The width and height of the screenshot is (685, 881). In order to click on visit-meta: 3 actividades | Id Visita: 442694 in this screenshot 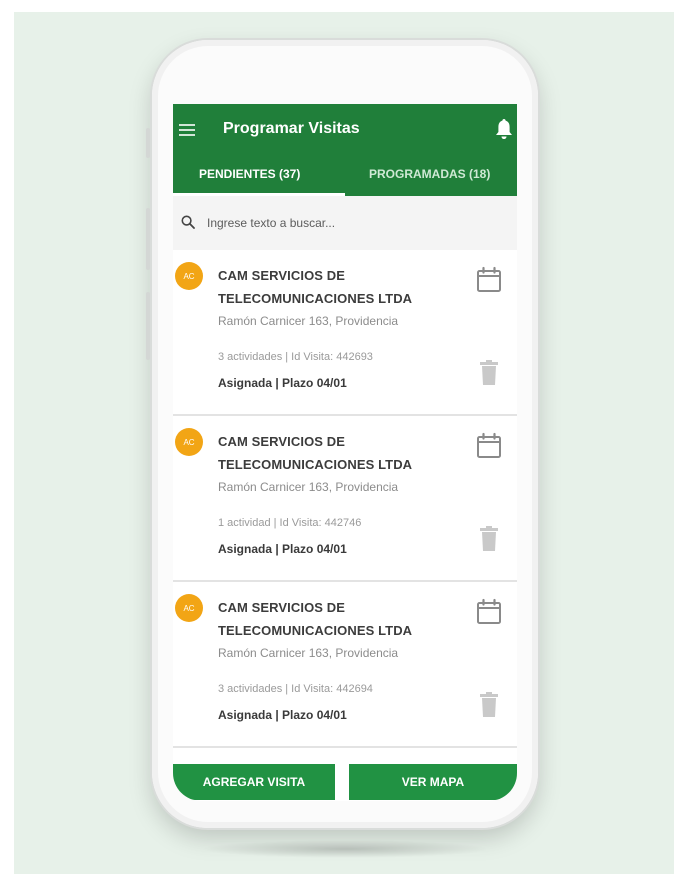, I will do `click(295, 689)`.